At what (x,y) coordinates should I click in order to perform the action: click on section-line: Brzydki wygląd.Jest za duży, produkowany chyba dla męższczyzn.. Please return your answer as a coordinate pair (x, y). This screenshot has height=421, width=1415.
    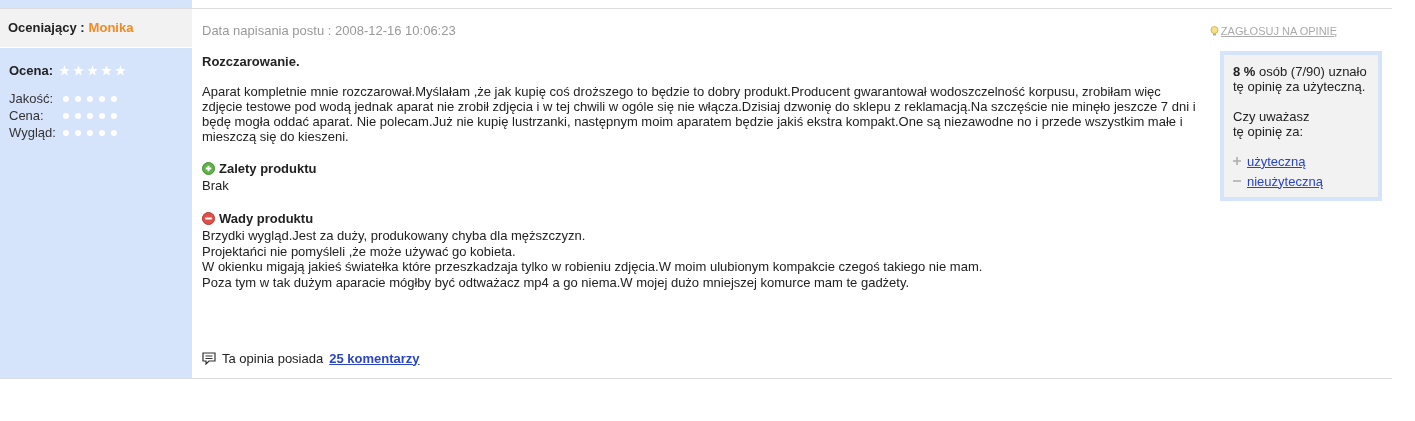
    Looking at the image, I should click on (394, 236).